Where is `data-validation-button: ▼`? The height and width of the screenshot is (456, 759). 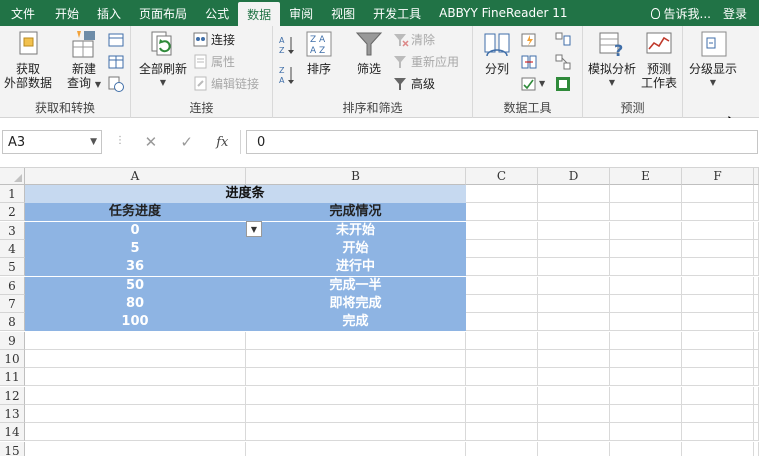 data-validation-button: ▼ is located at coordinates (533, 83).